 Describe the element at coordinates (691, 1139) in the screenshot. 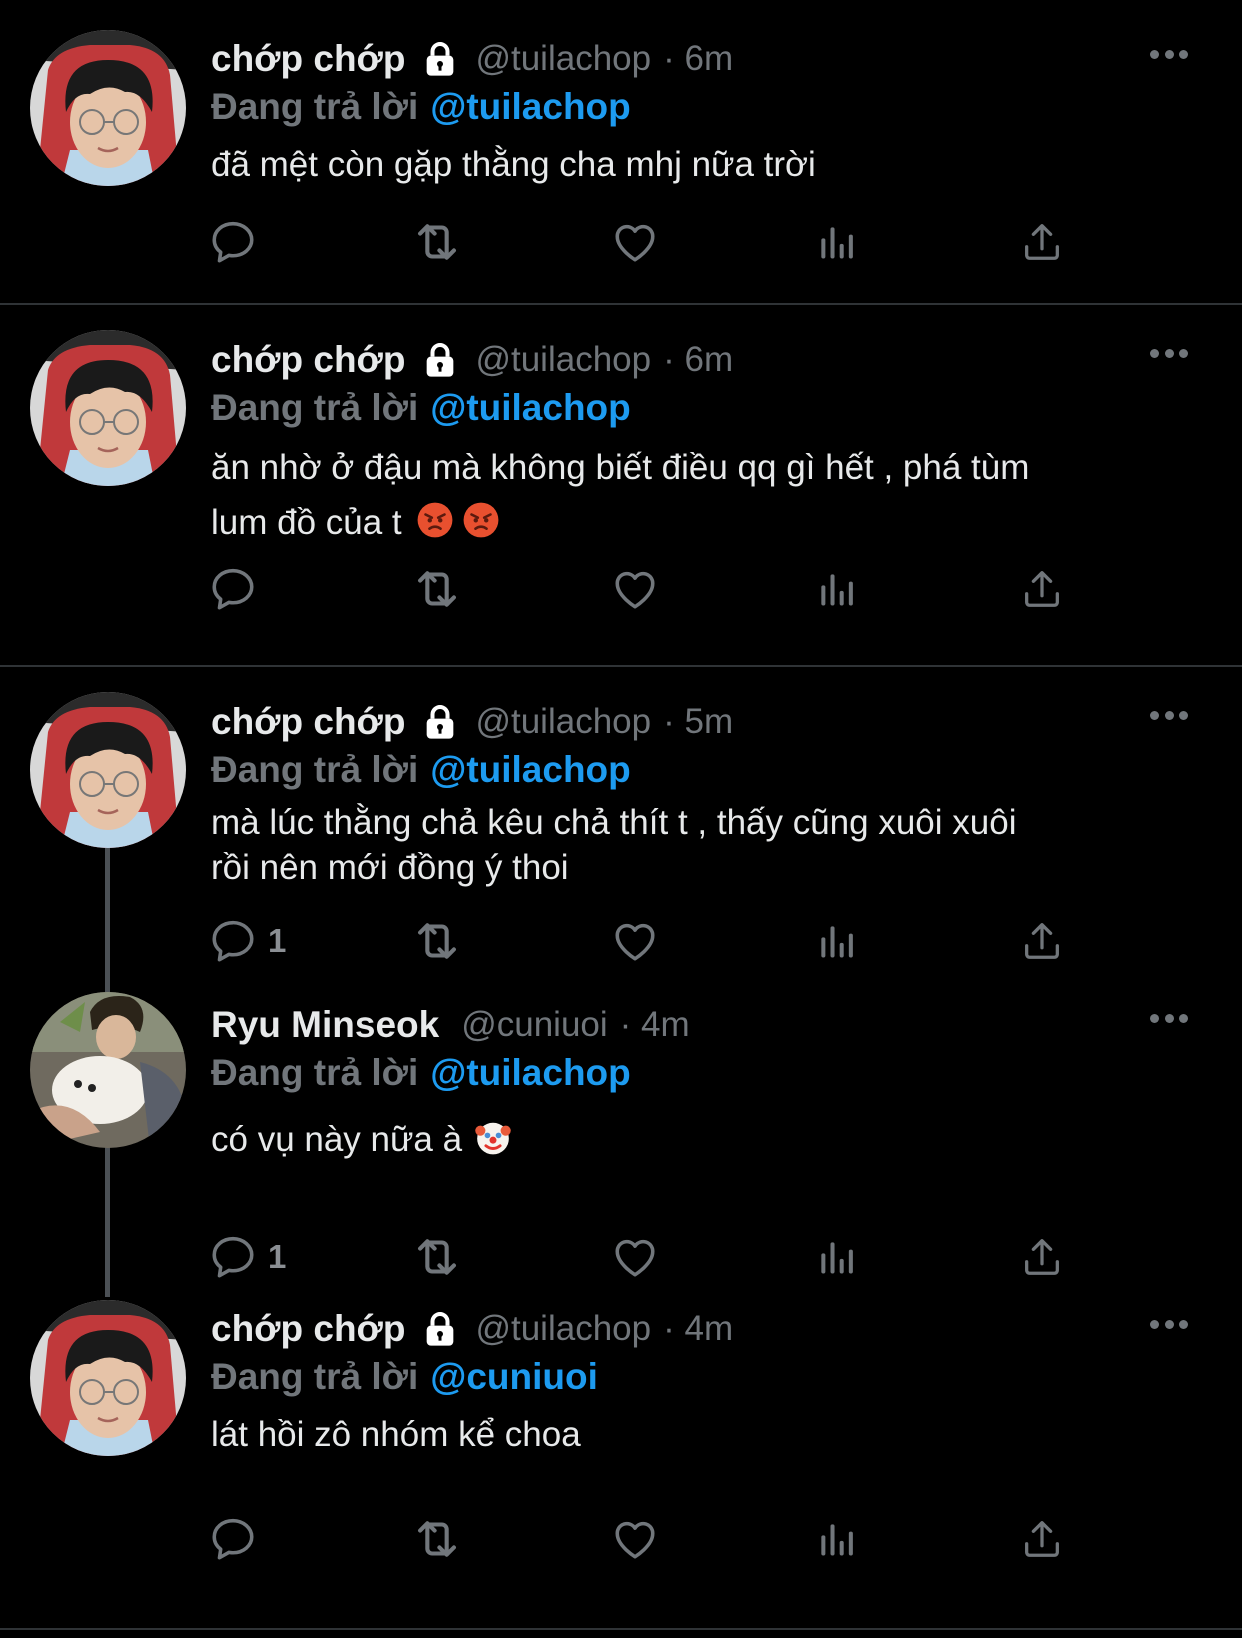

I see `tweet-text: có vụ này nữa à` at that location.